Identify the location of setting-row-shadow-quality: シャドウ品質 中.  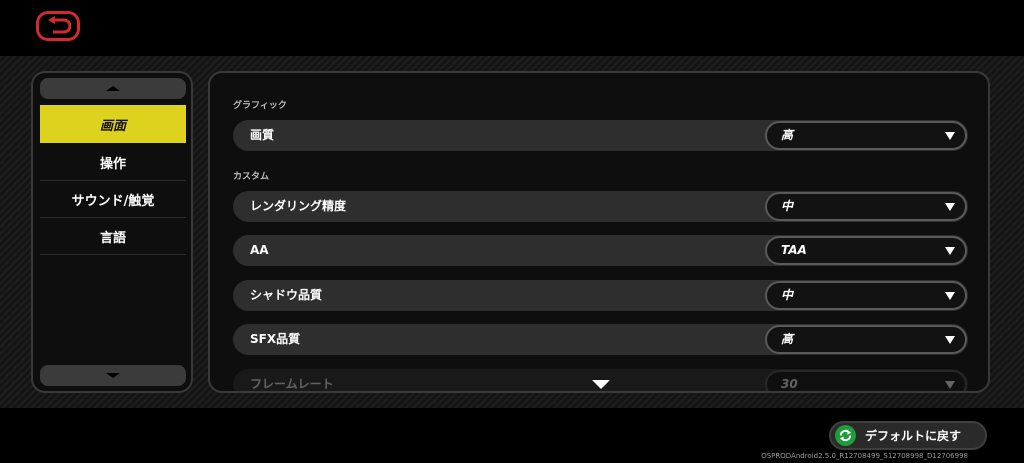
(600, 295).